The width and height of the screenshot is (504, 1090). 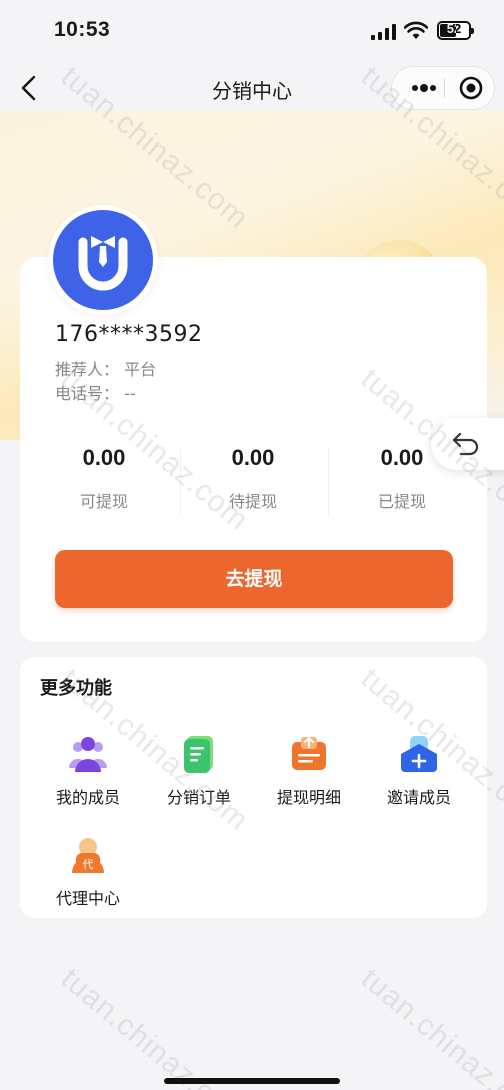 I want to click on svg-text: 代, so click(x=88, y=864).